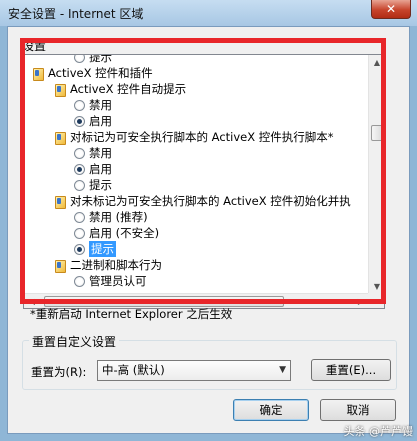  I want to click on setting-category: 对标记为可安全执行脚本的 ActiveX 控件执行脚本*, so click(194, 137).